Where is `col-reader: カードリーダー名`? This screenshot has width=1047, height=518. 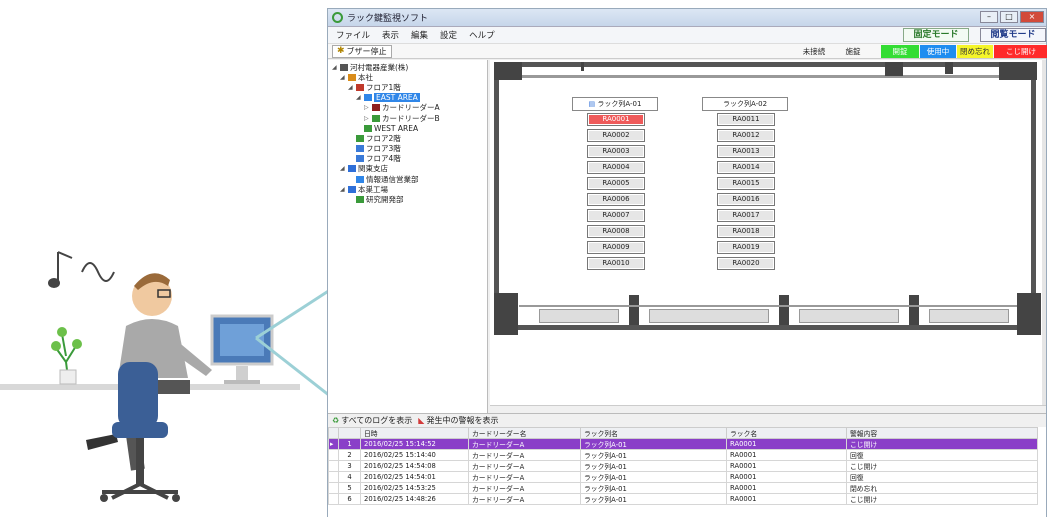 col-reader: カードリーダー名 is located at coordinates (524, 433).